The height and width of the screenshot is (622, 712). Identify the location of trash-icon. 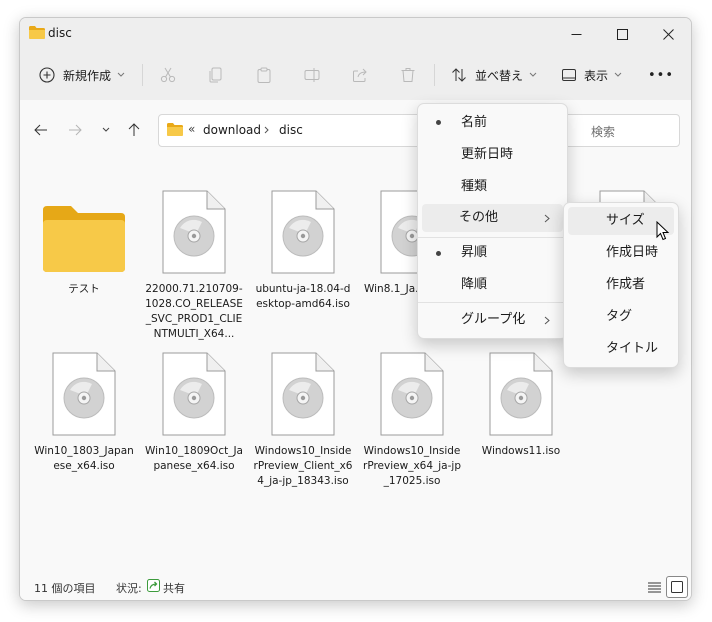
(408, 75).